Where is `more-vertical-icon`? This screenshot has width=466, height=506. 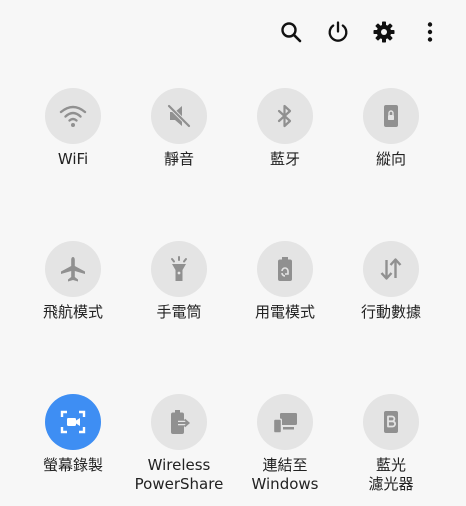
more-vertical-icon is located at coordinates (430, 32).